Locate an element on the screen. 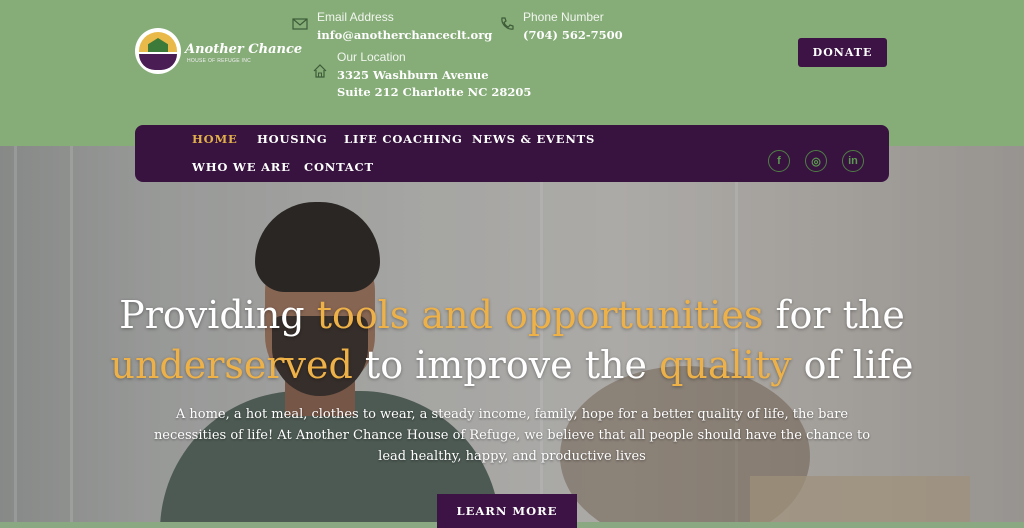 This screenshot has height=528, width=1024. site-logo: Another Chance HOUSE OF REFUGE INC is located at coordinates (218, 53).